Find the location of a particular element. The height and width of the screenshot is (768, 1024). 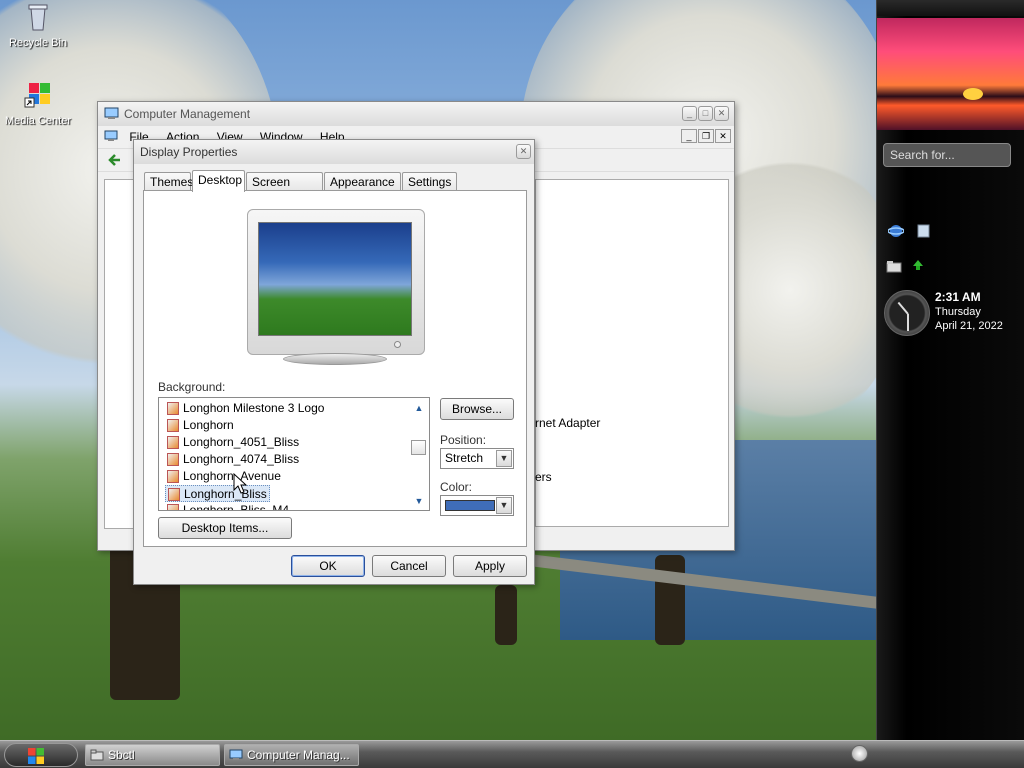

scroll-down-arrow-icon: ▼ is located at coordinates (419, 501).